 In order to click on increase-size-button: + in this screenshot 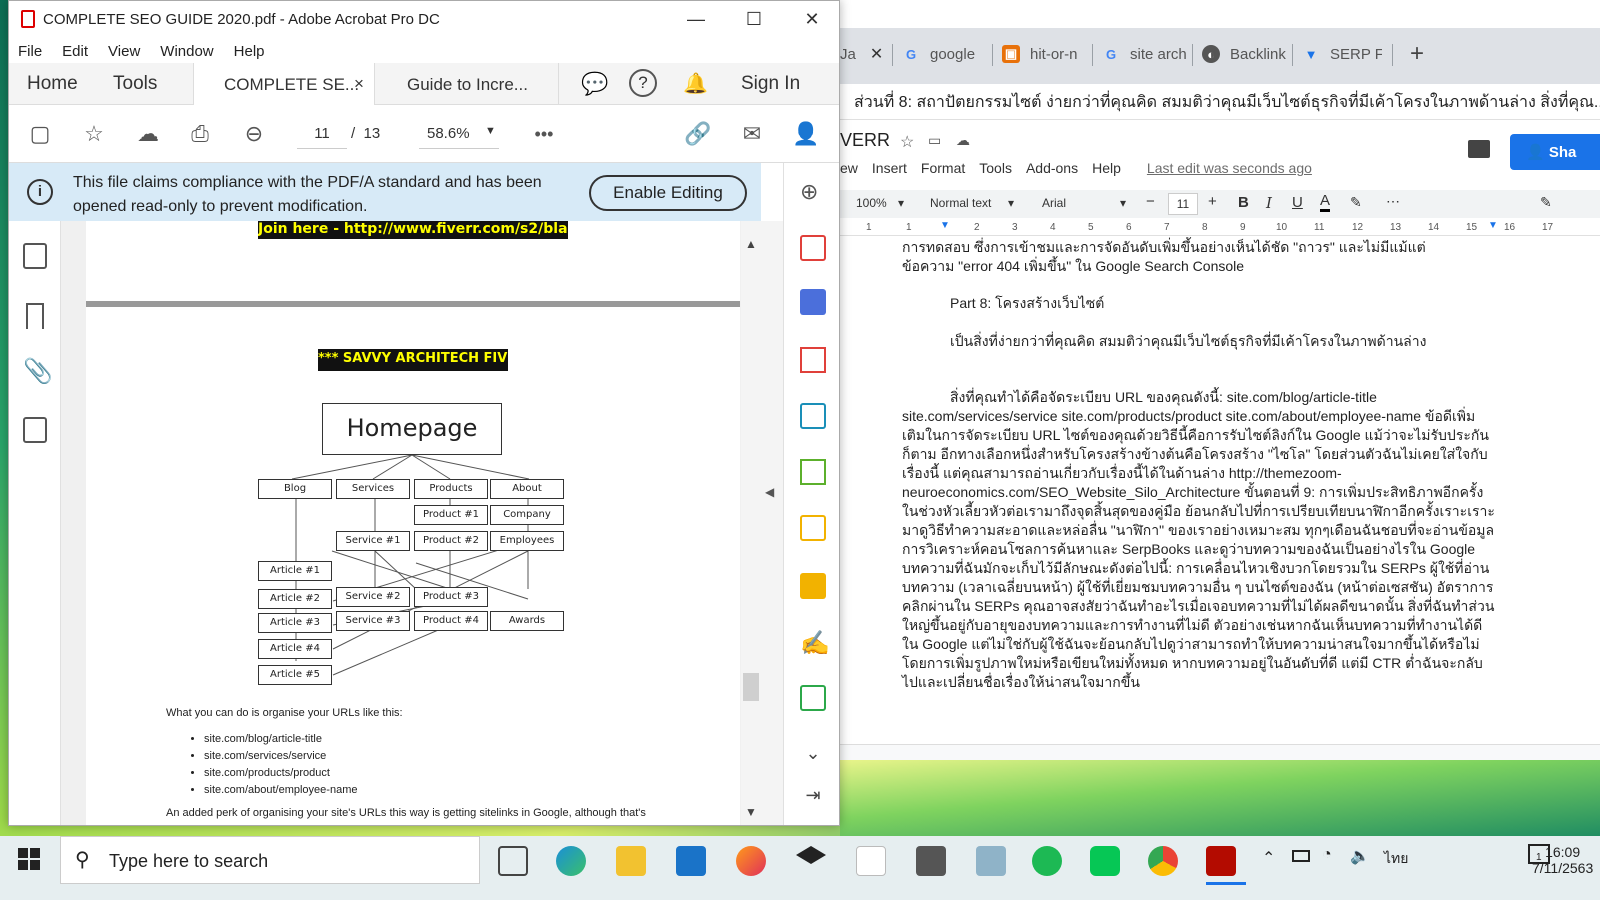, I will do `click(1212, 201)`.